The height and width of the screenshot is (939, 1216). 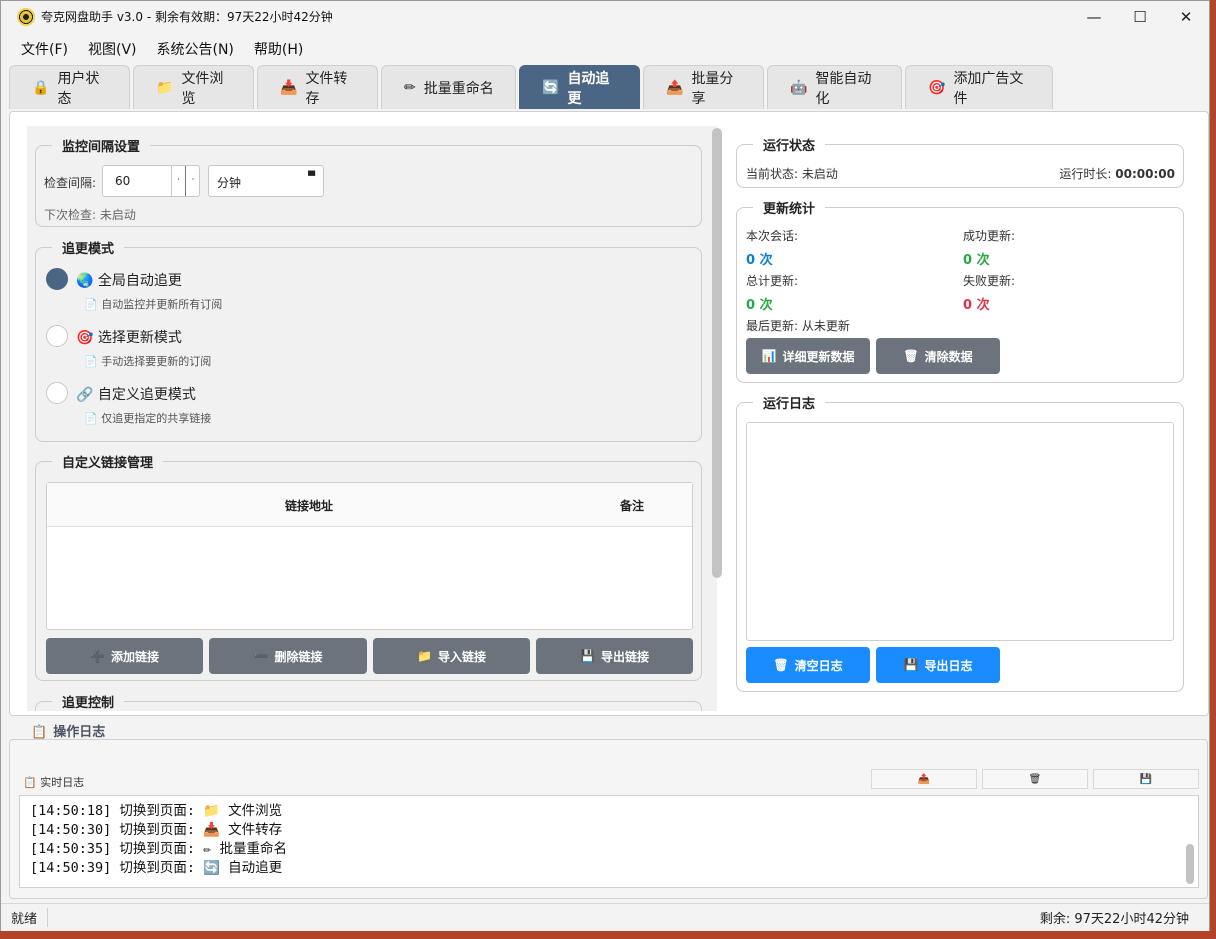 I want to click on tab-add-ad-file: 🎯 添加广告文件, so click(x=979, y=87).